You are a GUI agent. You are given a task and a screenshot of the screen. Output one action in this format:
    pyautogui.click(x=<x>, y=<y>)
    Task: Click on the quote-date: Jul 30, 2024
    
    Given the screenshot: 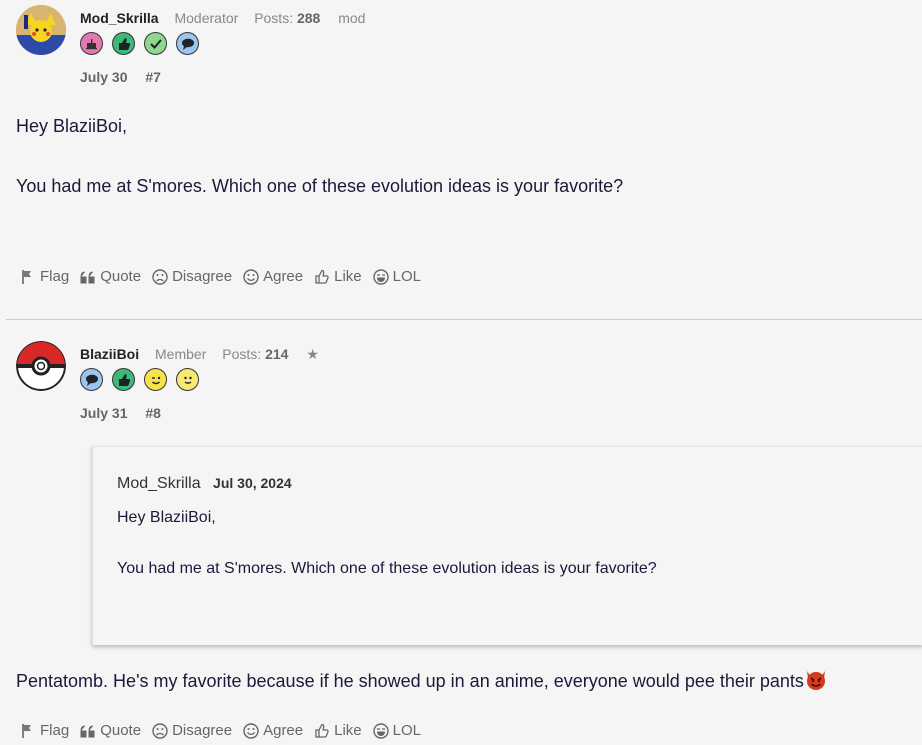 What is the action you would take?
    pyautogui.click(x=252, y=483)
    